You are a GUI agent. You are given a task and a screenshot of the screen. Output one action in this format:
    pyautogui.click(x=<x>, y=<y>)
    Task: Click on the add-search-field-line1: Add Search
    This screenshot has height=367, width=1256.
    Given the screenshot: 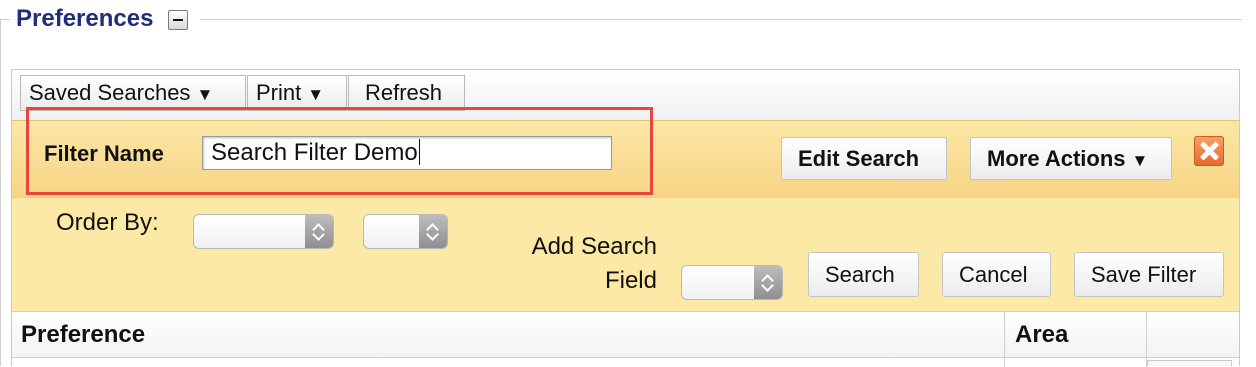 What is the action you would take?
    pyautogui.click(x=594, y=246)
    